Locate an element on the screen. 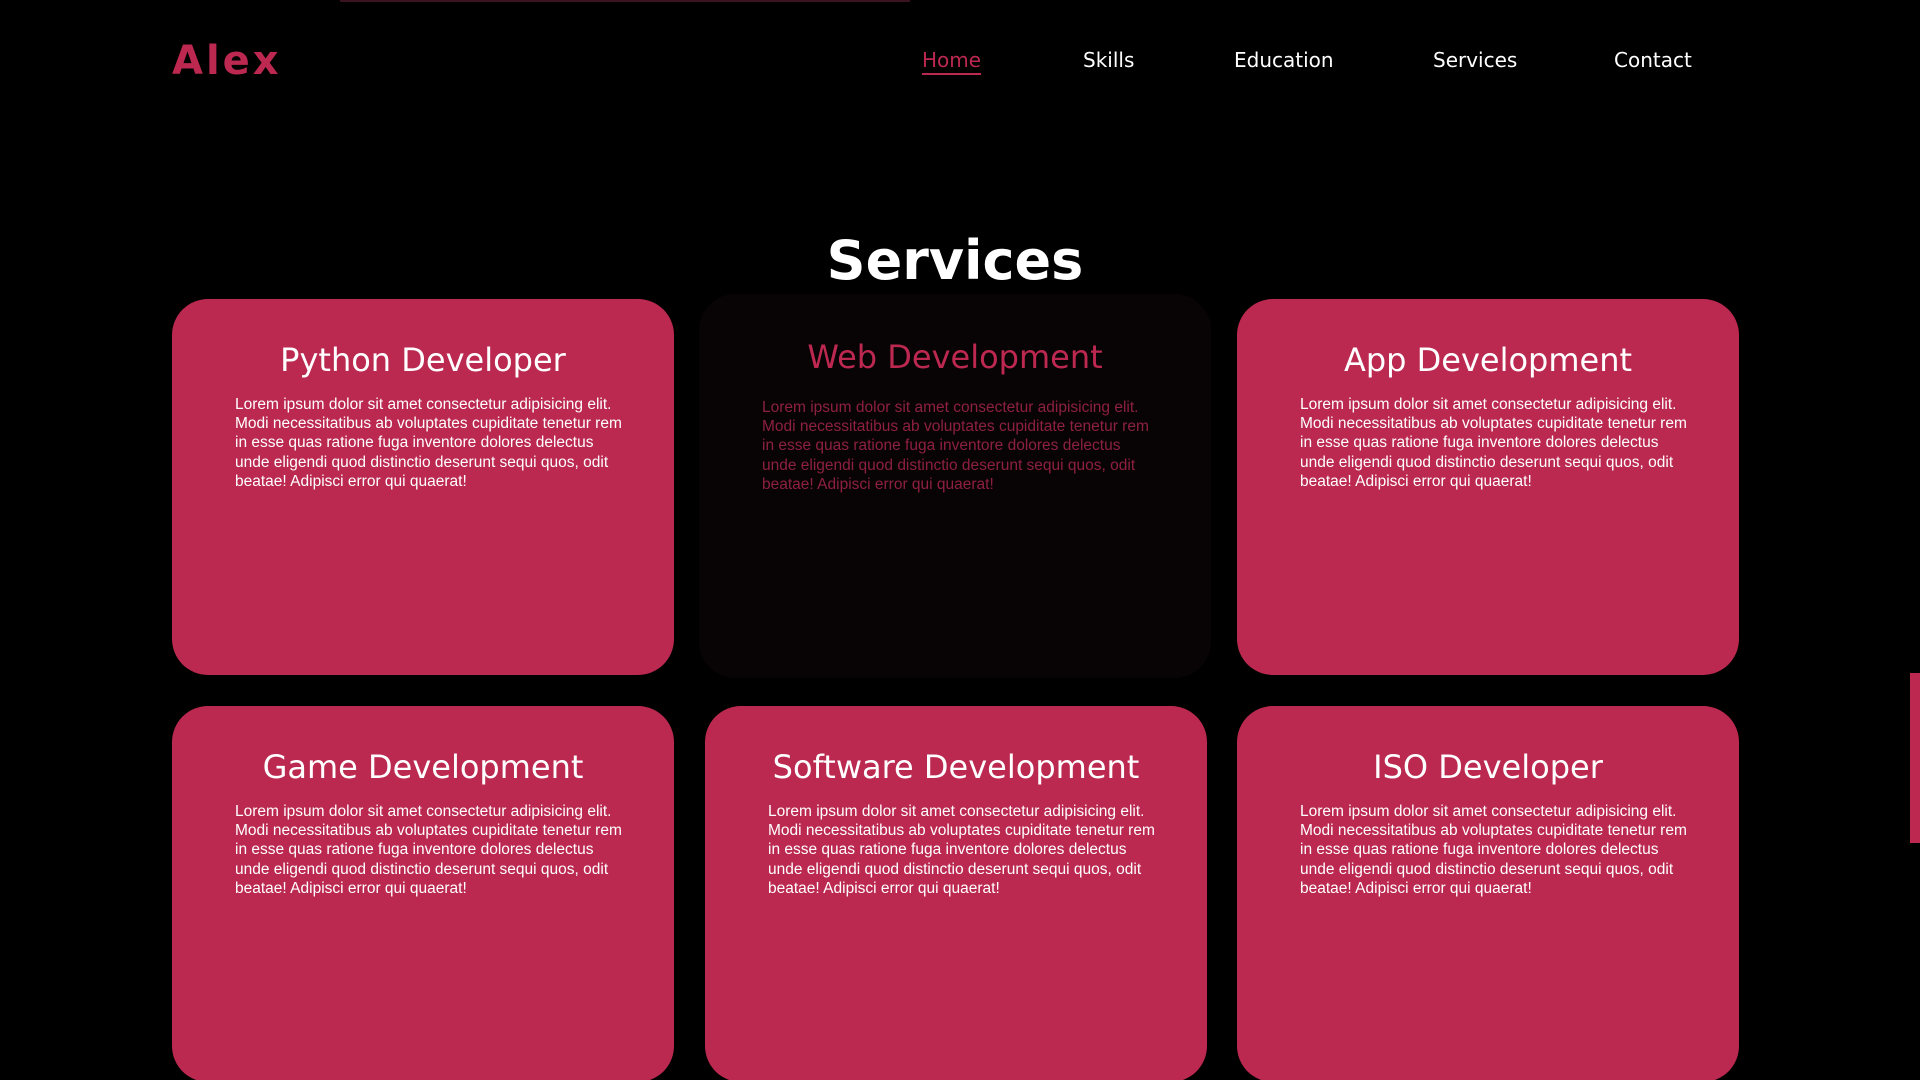  nav-item-home: Home is located at coordinates (952, 61).